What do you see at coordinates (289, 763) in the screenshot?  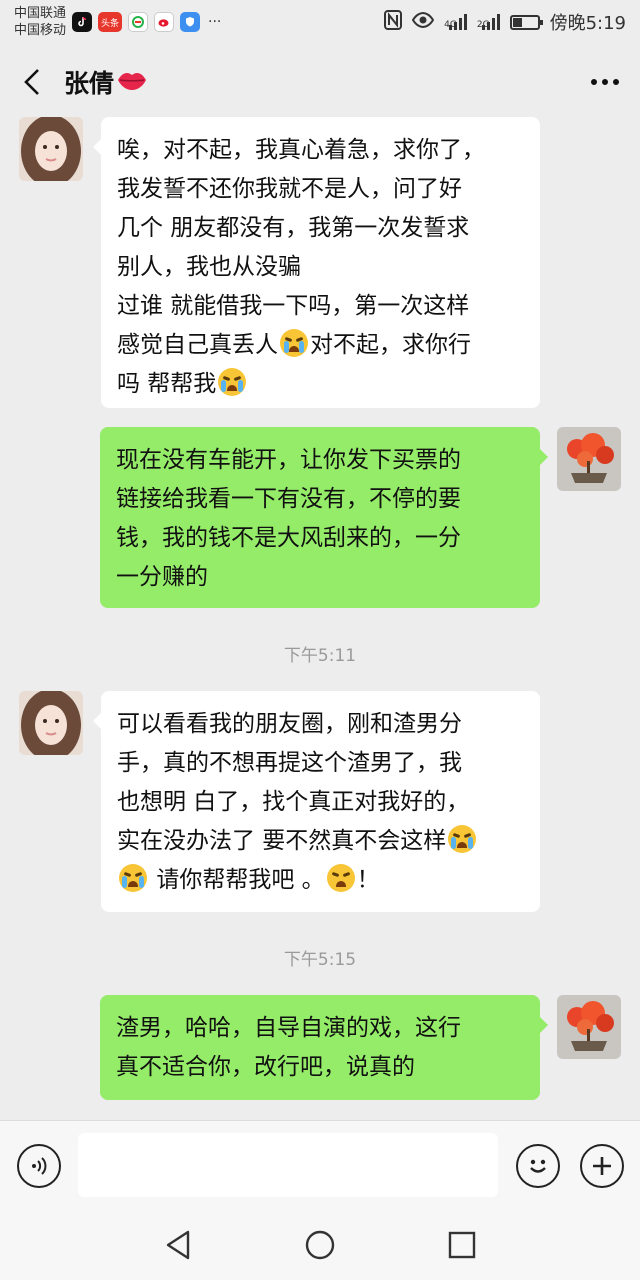 I see `message-text: 手，真的不想再提这个渣男了，我` at bounding box center [289, 763].